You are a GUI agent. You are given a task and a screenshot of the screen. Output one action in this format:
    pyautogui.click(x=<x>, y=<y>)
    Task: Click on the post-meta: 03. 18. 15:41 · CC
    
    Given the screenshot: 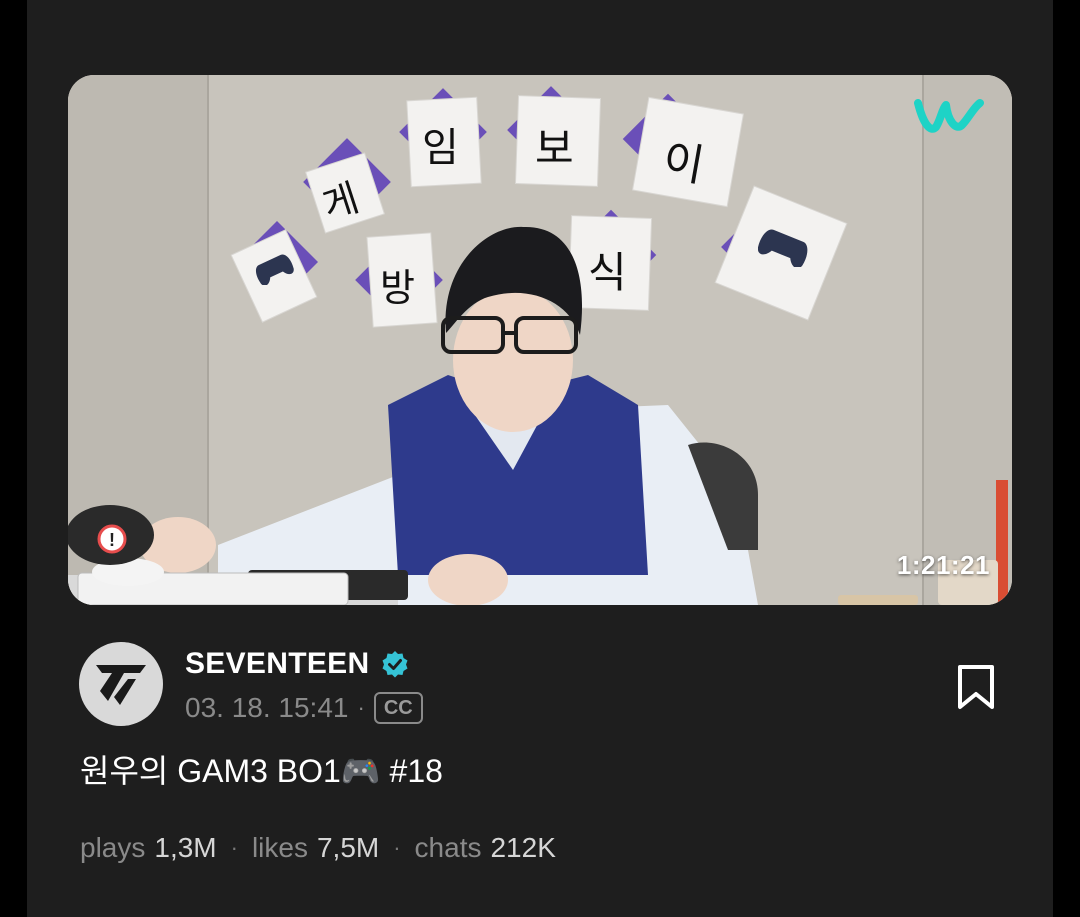 What is the action you would take?
    pyautogui.click(x=304, y=708)
    